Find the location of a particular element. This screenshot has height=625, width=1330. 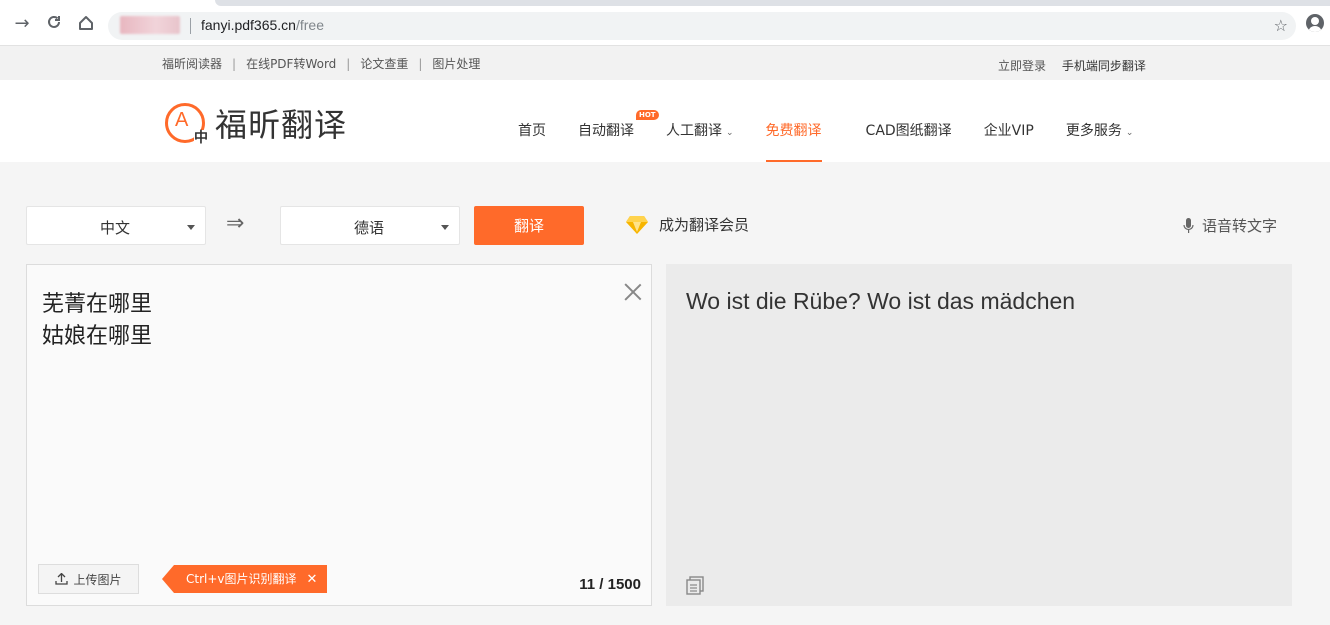

link-paper-check: 论文查重 is located at coordinates (384, 63).